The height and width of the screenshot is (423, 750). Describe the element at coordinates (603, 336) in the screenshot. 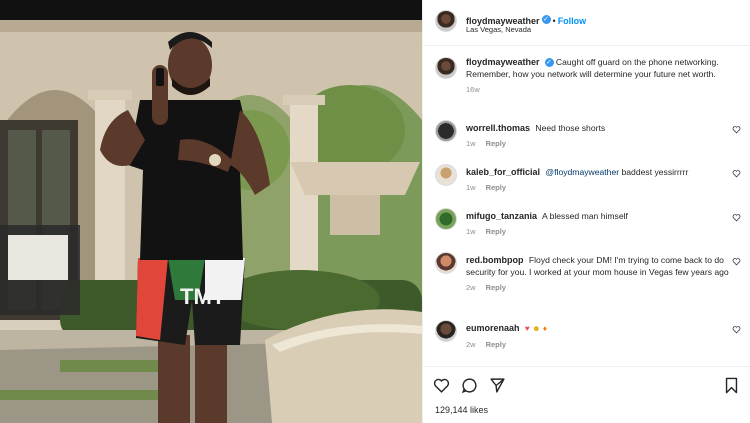

I see `comment-body: eumorenaah ♥ ☻ ♦ 2w Reply` at that location.